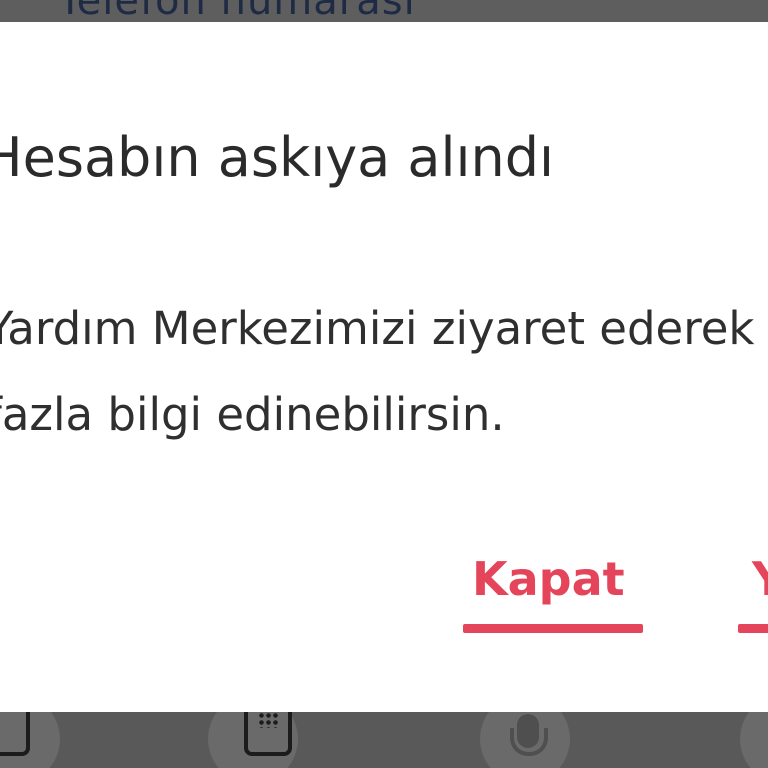  Describe the element at coordinates (237, 11) in the screenshot. I see `phone-number-field-label: Telefon numarası` at that location.